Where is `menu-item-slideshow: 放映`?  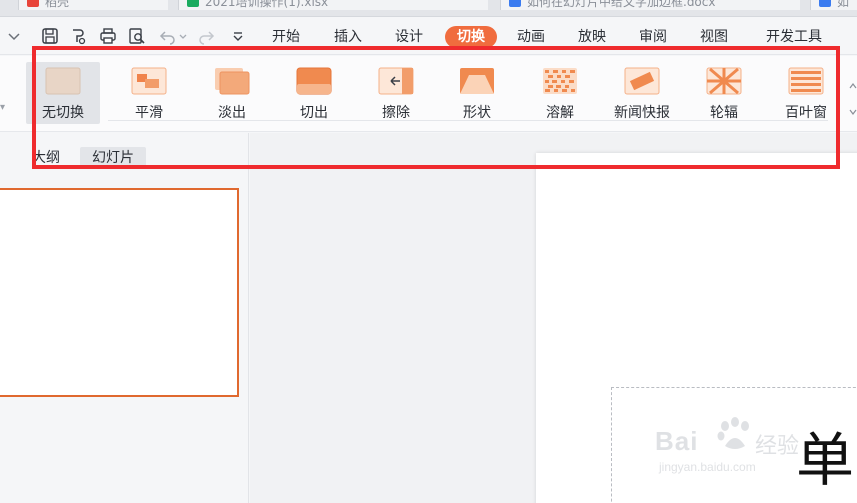
menu-item-slideshow: 放映 is located at coordinates (592, 37).